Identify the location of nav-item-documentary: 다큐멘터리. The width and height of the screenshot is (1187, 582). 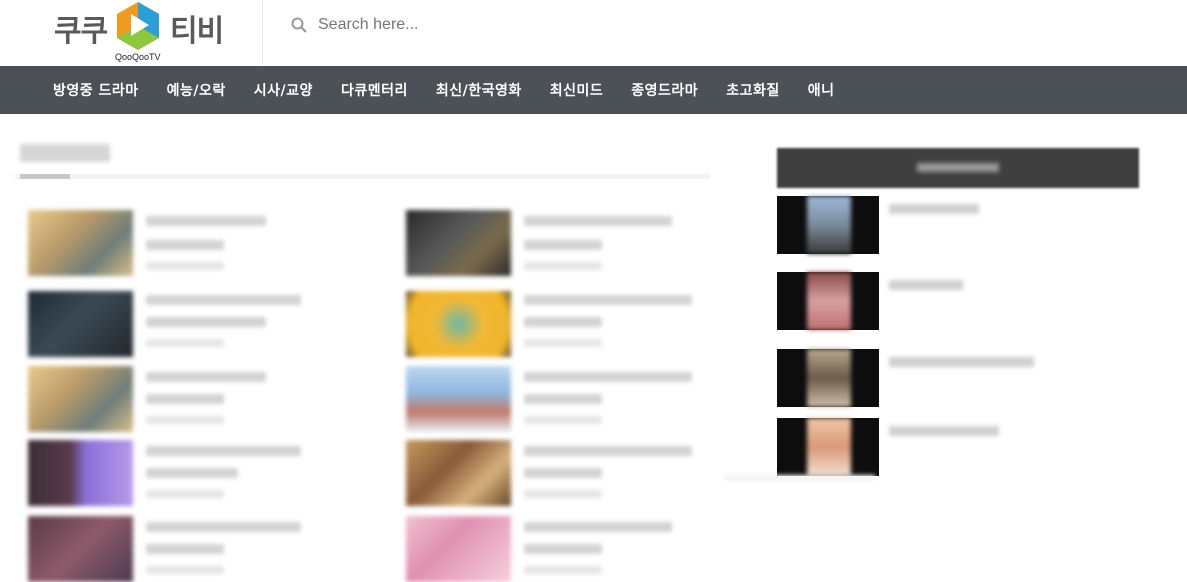
(374, 90).